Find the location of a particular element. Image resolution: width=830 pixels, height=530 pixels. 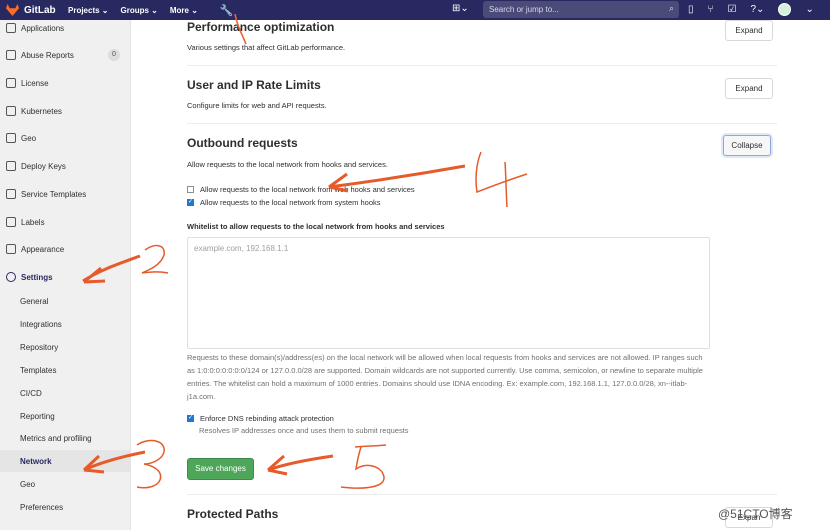

fox-logo-icon is located at coordinates (12, 10).